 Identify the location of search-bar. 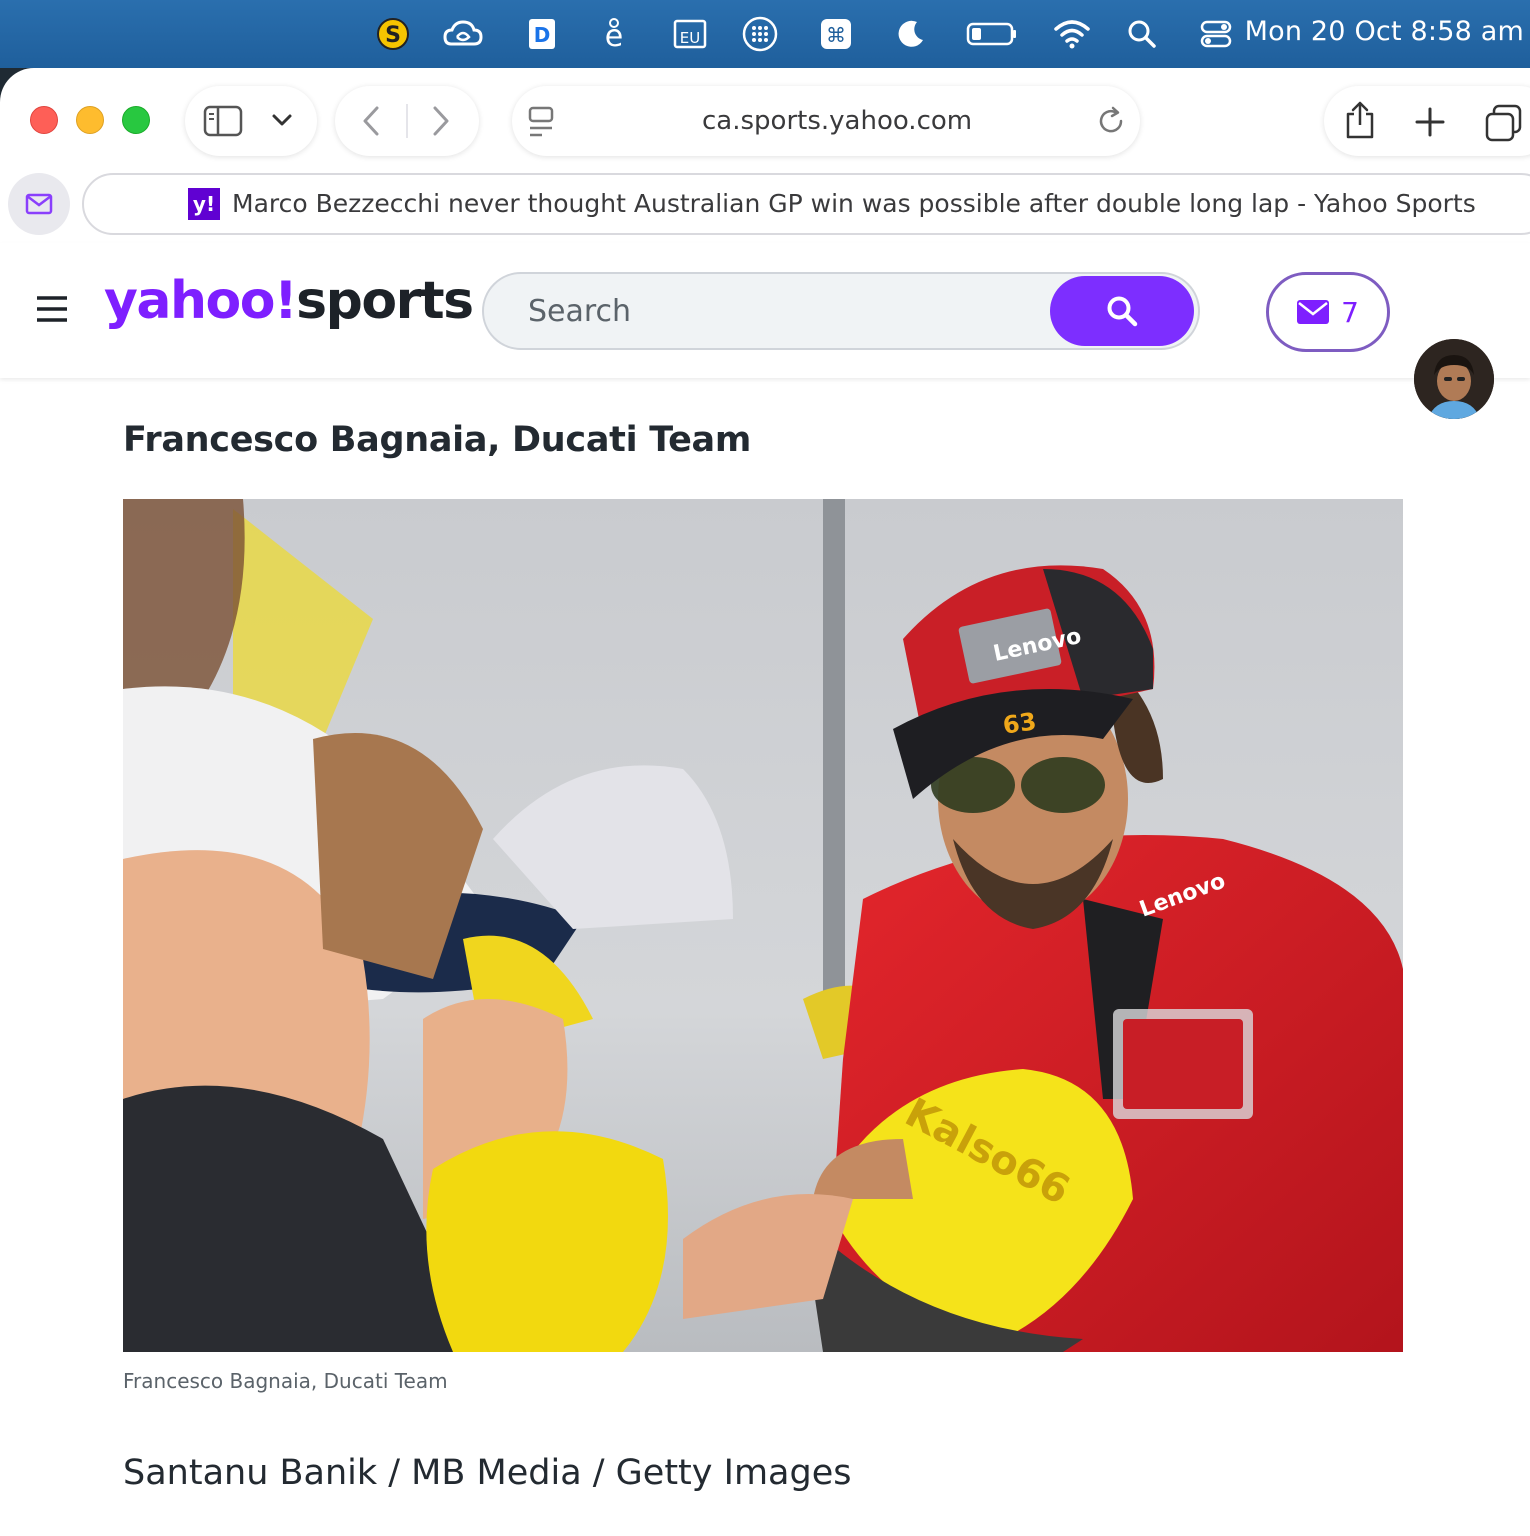
(841, 311).